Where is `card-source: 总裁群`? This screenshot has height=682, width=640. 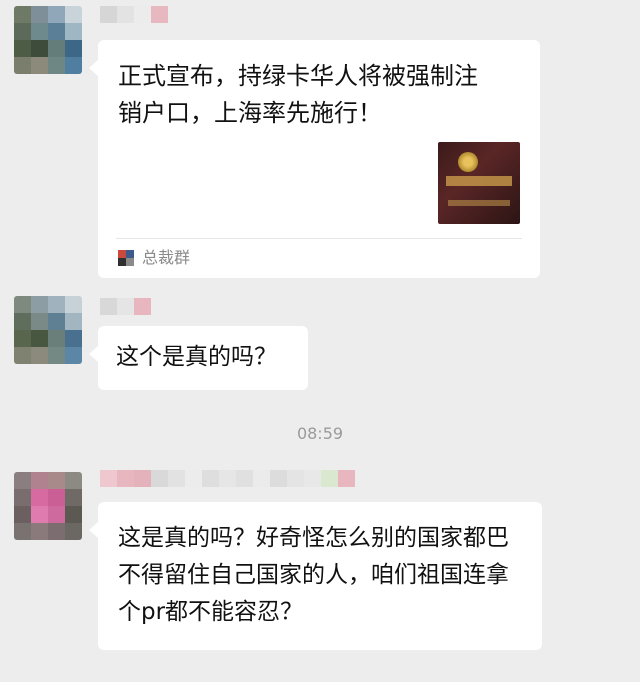
card-source: 总裁群 is located at coordinates (154, 258).